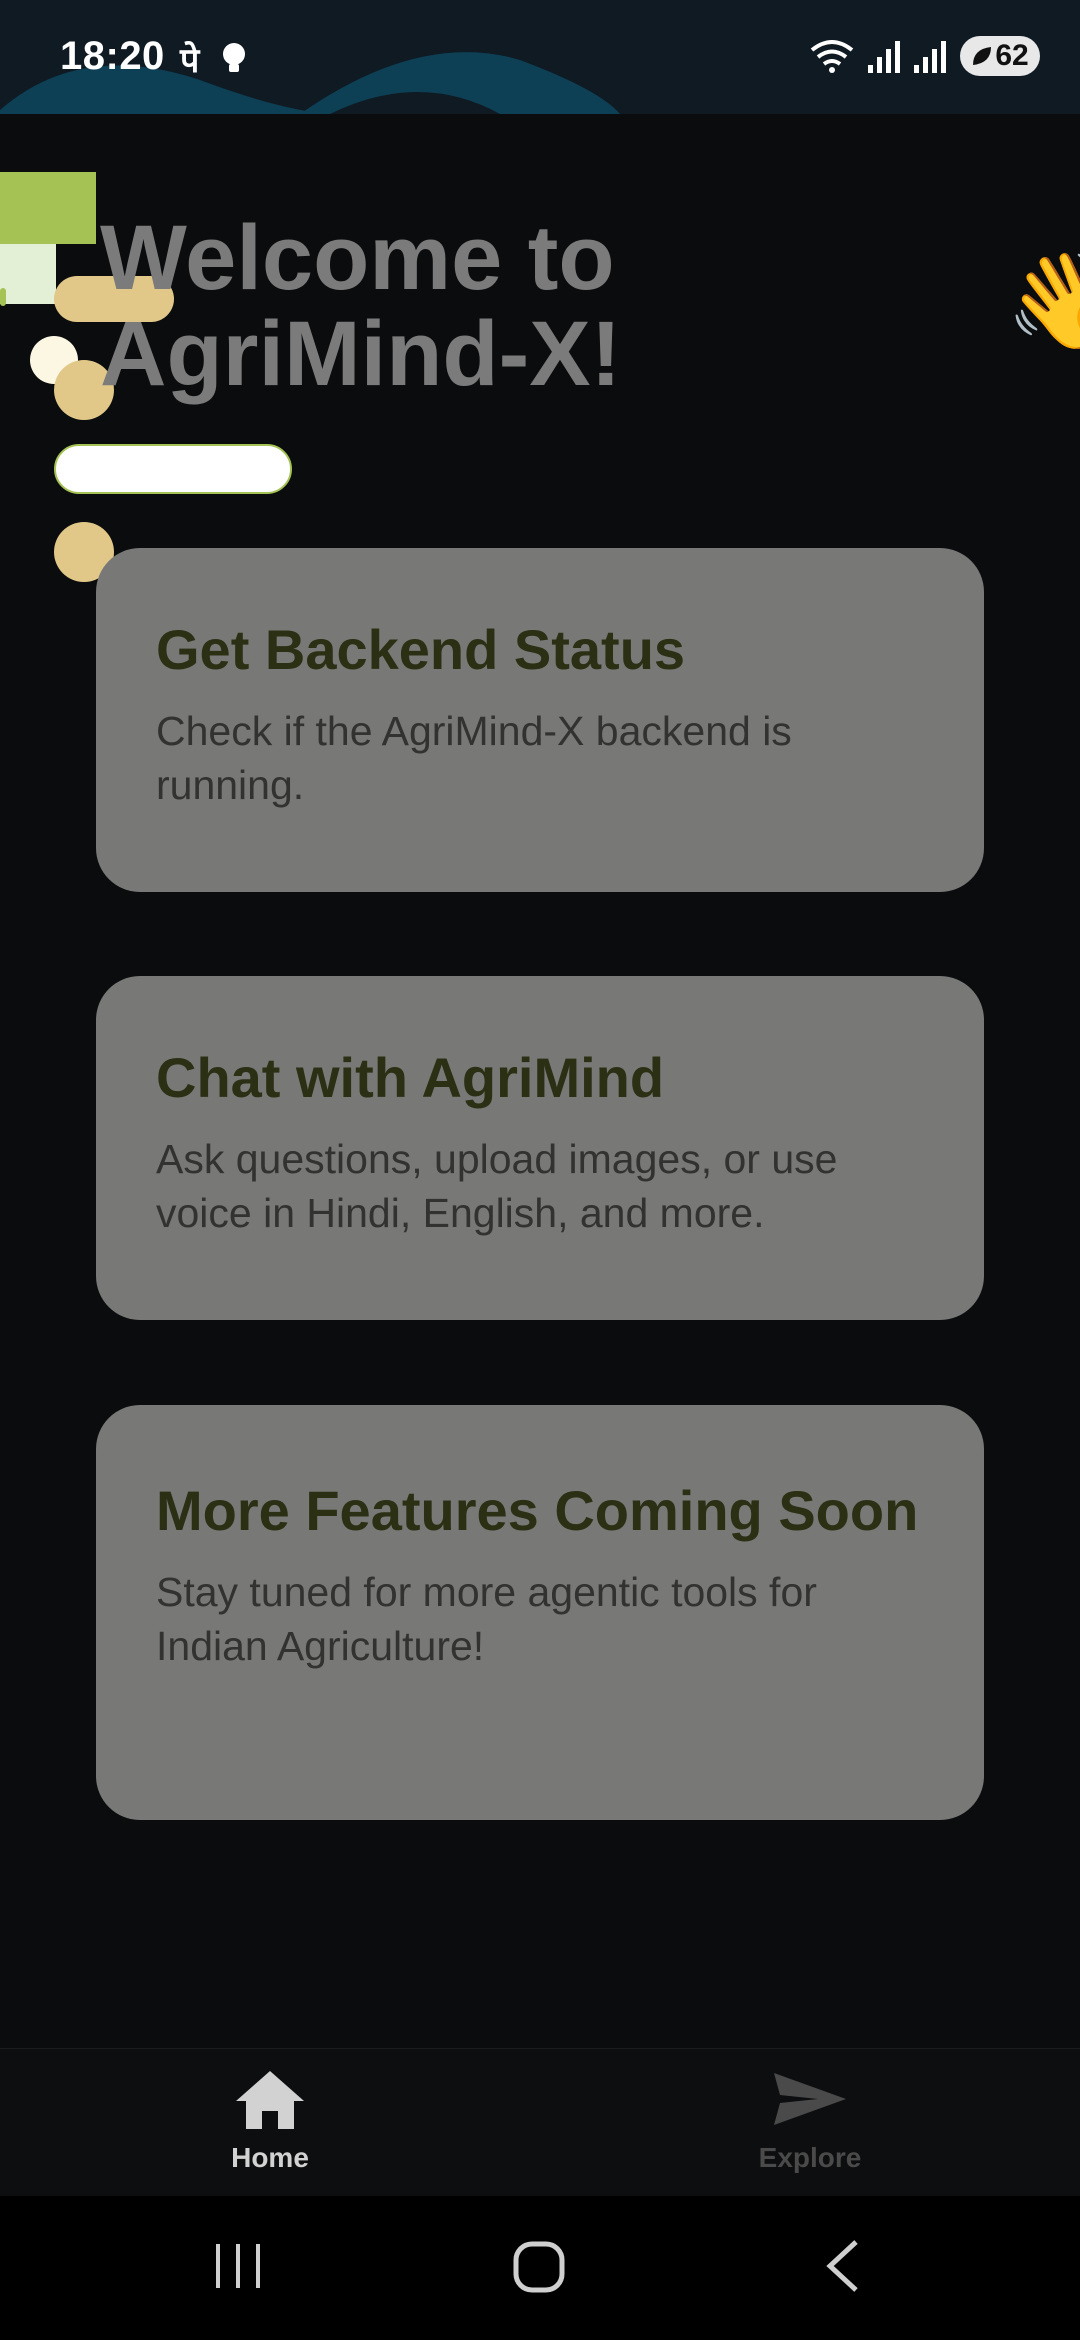  What do you see at coordinates (1042, 300) in the screenshot?
I see `waving-hand-emoji: 👋` at bounding box center [1042, 300].